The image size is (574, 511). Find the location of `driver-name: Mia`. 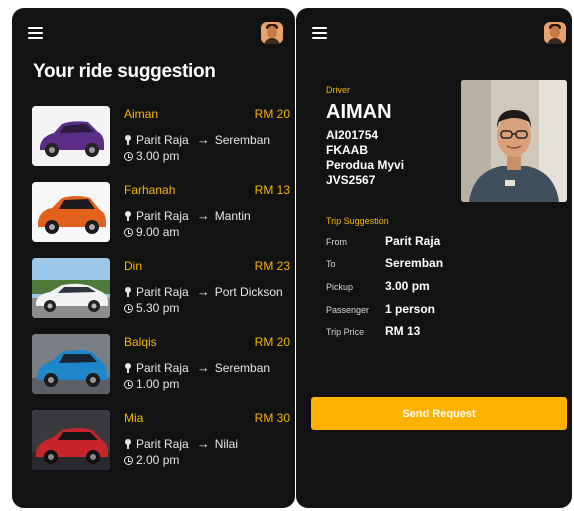

driver-name: Mia is located at coordinates (134, 418).